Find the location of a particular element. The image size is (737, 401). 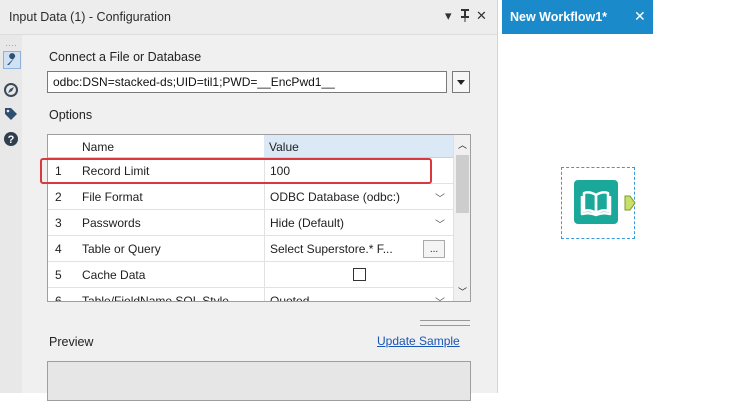

book-icon is located at coordinates (596, 202).